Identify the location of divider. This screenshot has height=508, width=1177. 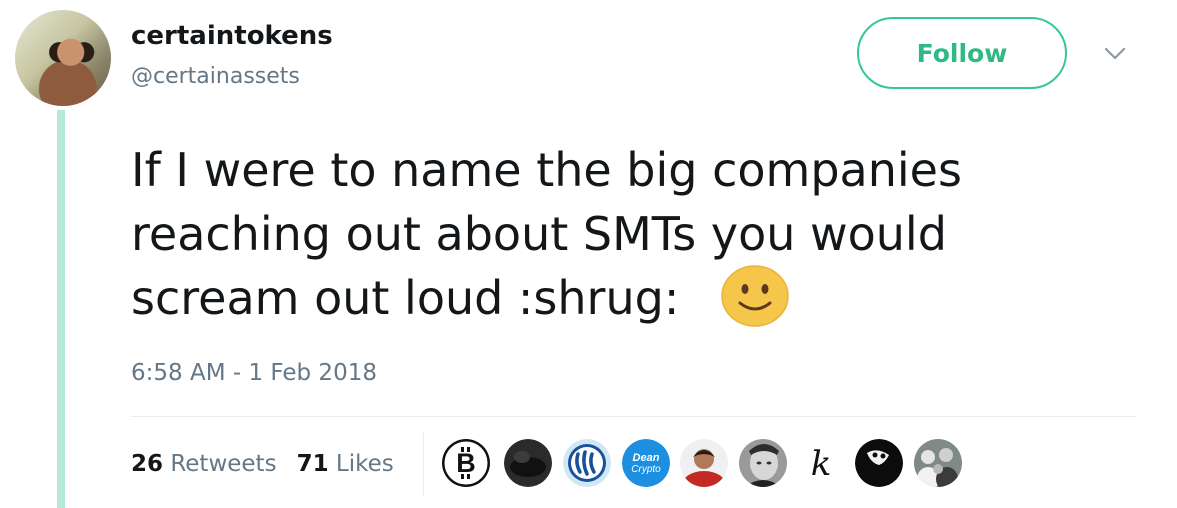
(633, 416).